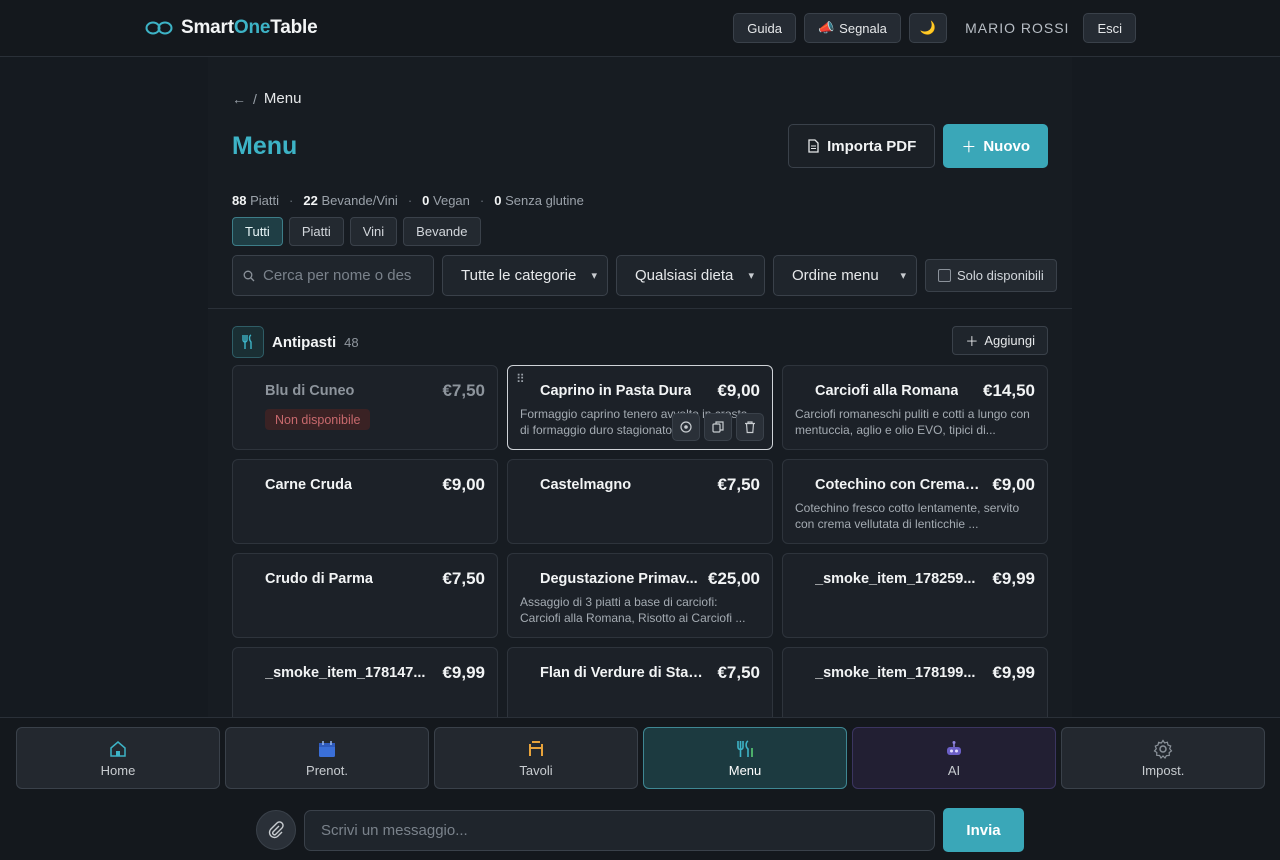 This screenshot has width=1280, height=860. What do you see at coordinates (257, 231) in the screenshot?
I see `filter-tab-all: Tutti` at bounding box center [257, 231].